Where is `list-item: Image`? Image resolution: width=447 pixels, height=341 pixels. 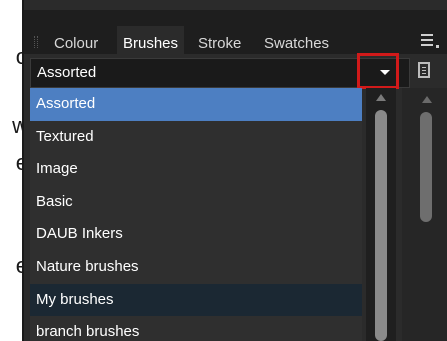 list-item: Image is located at coordinates (196, 169).